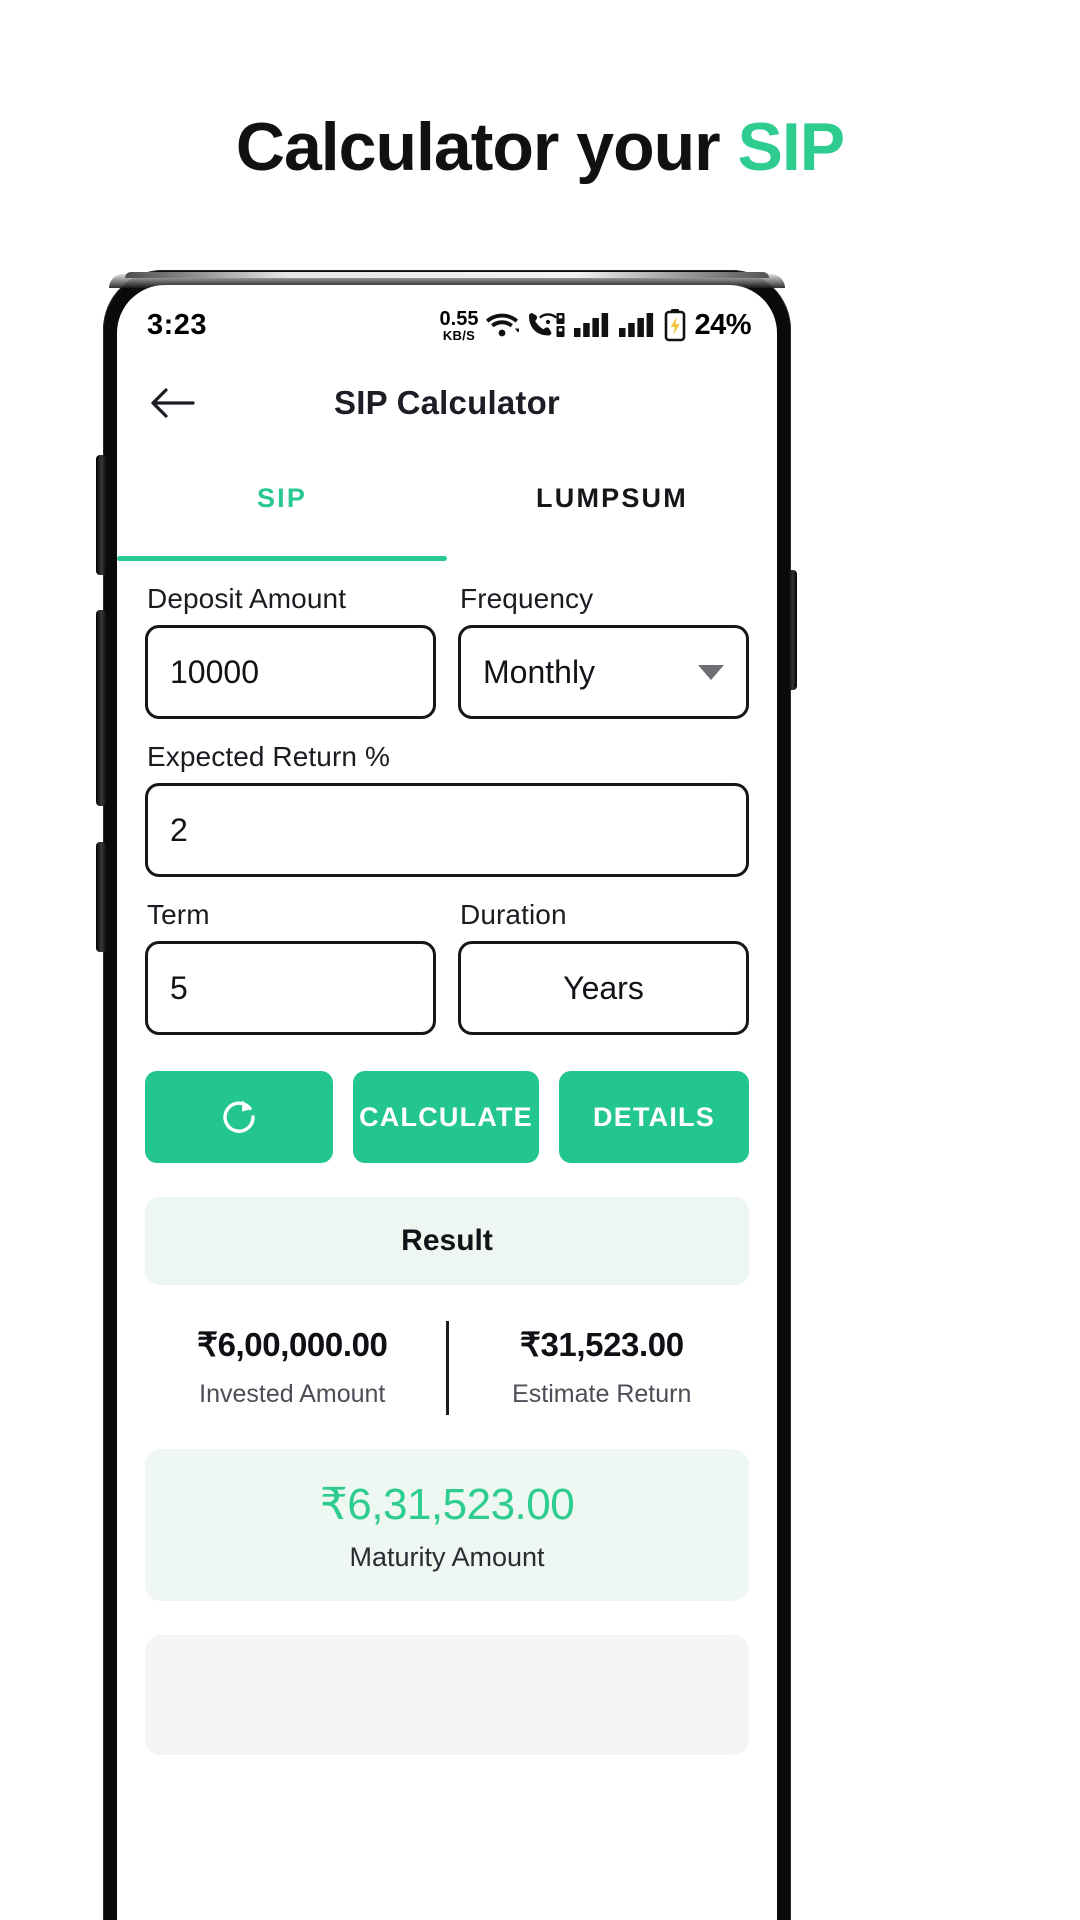 This screenshot has height=1920, width=1080. I want to click on estimate-return-label: Estimate Return, so click(602, 1394).